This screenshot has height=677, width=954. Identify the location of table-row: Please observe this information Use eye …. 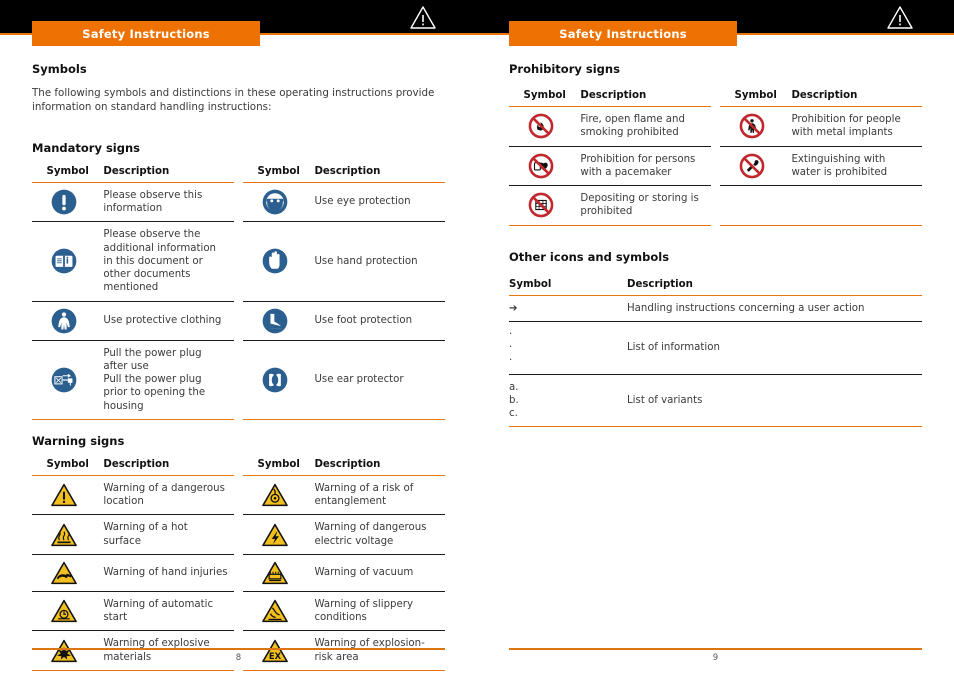
(238, 202).